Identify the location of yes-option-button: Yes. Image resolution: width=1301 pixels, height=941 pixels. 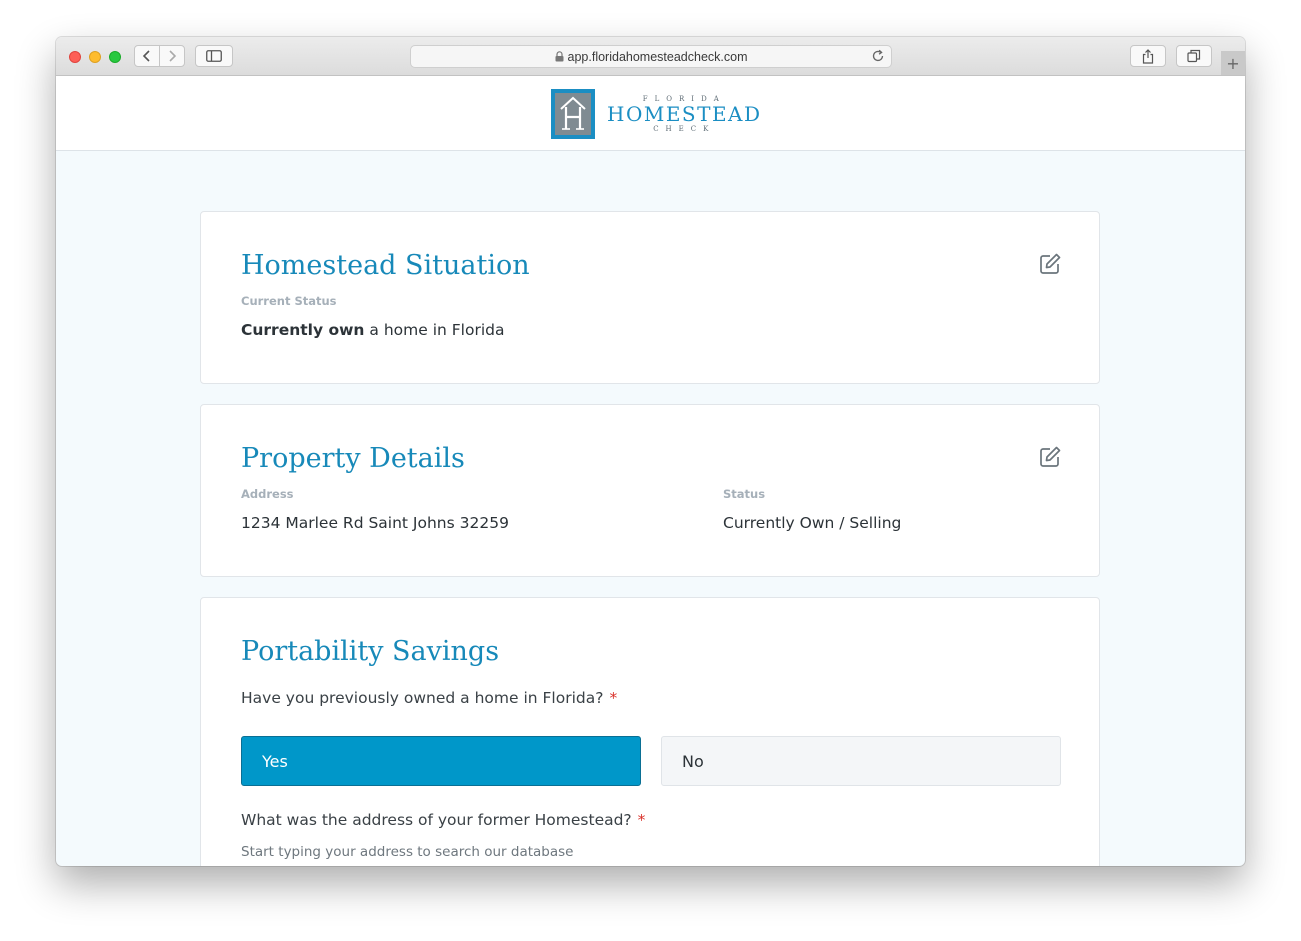
(441, 761).